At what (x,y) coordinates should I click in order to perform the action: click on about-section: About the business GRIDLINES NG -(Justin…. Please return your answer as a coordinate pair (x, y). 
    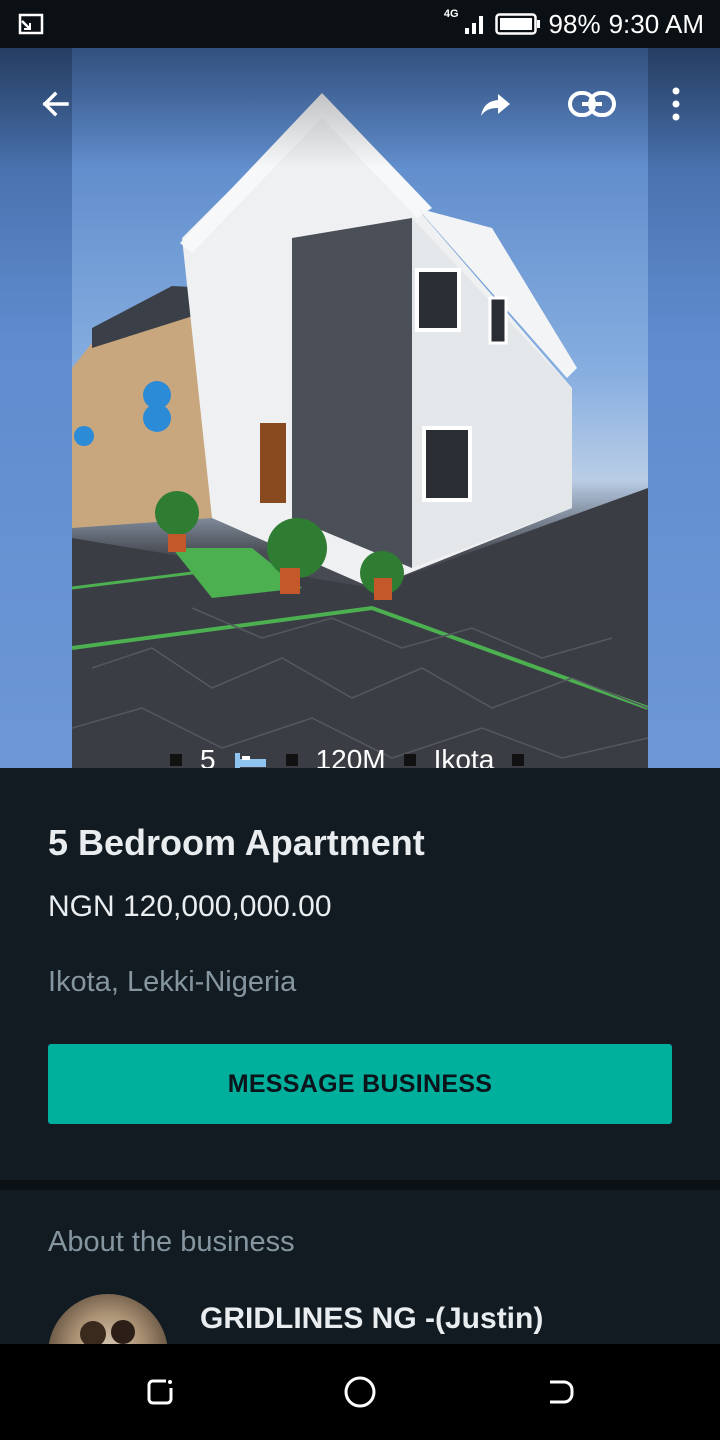
    Looking at the image, I should click on (360, 1267).